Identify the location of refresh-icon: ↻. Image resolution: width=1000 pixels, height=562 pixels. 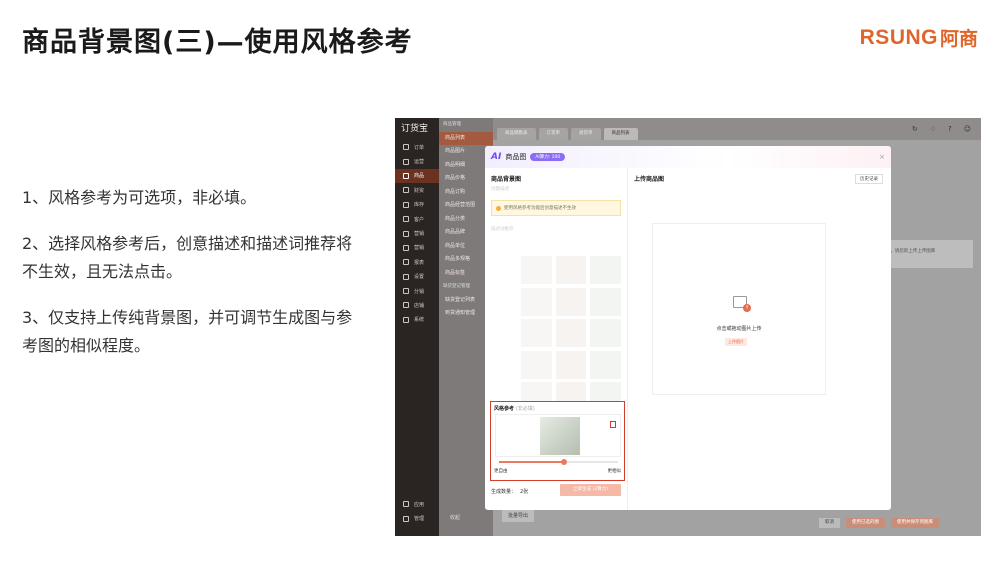
(915, 129).